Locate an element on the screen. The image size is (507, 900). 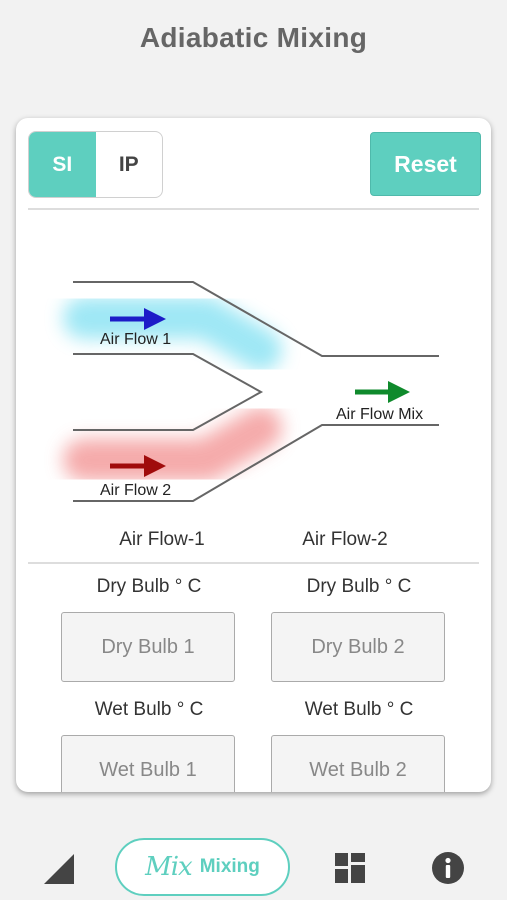
wet-bulb-2-label: Wet Bulb ° C is located at coordinates (359, 709).